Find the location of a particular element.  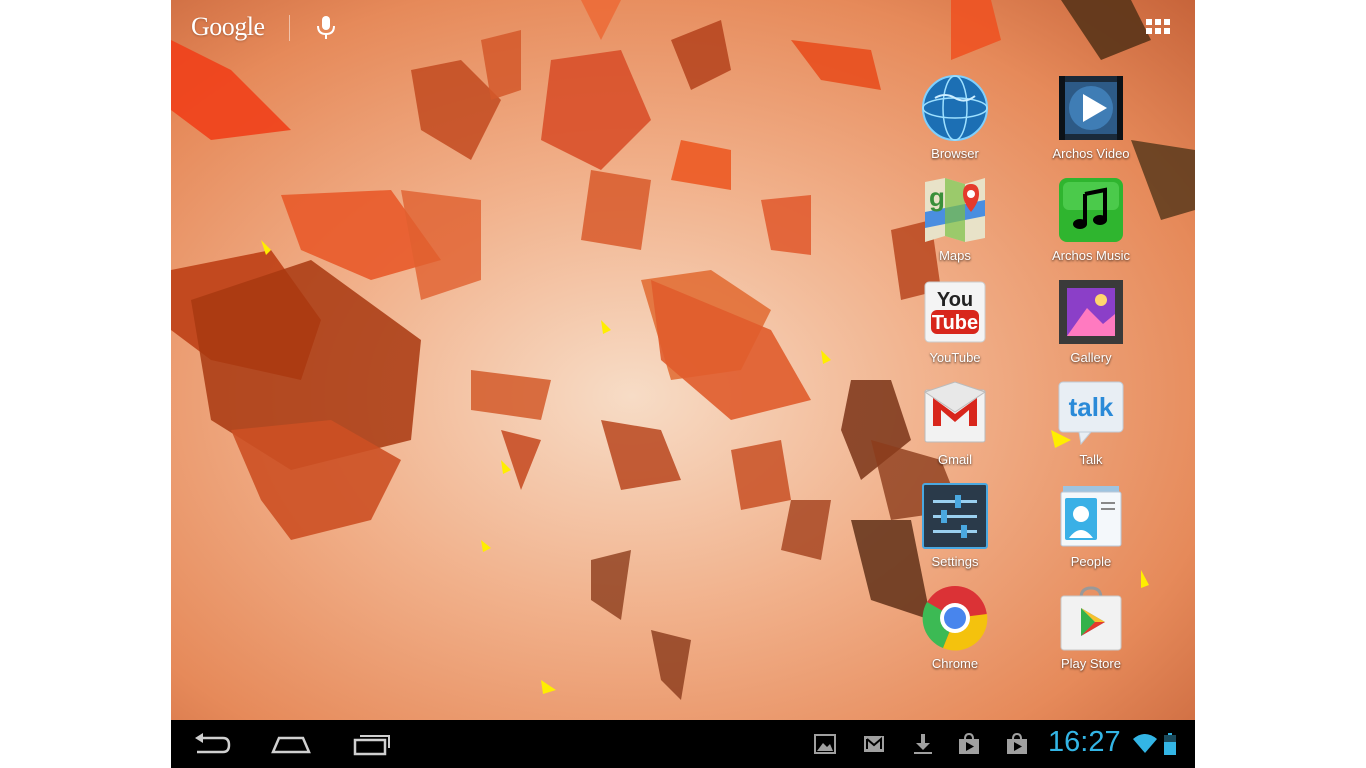

gallery-icon is located at coordinates (1091, 312).